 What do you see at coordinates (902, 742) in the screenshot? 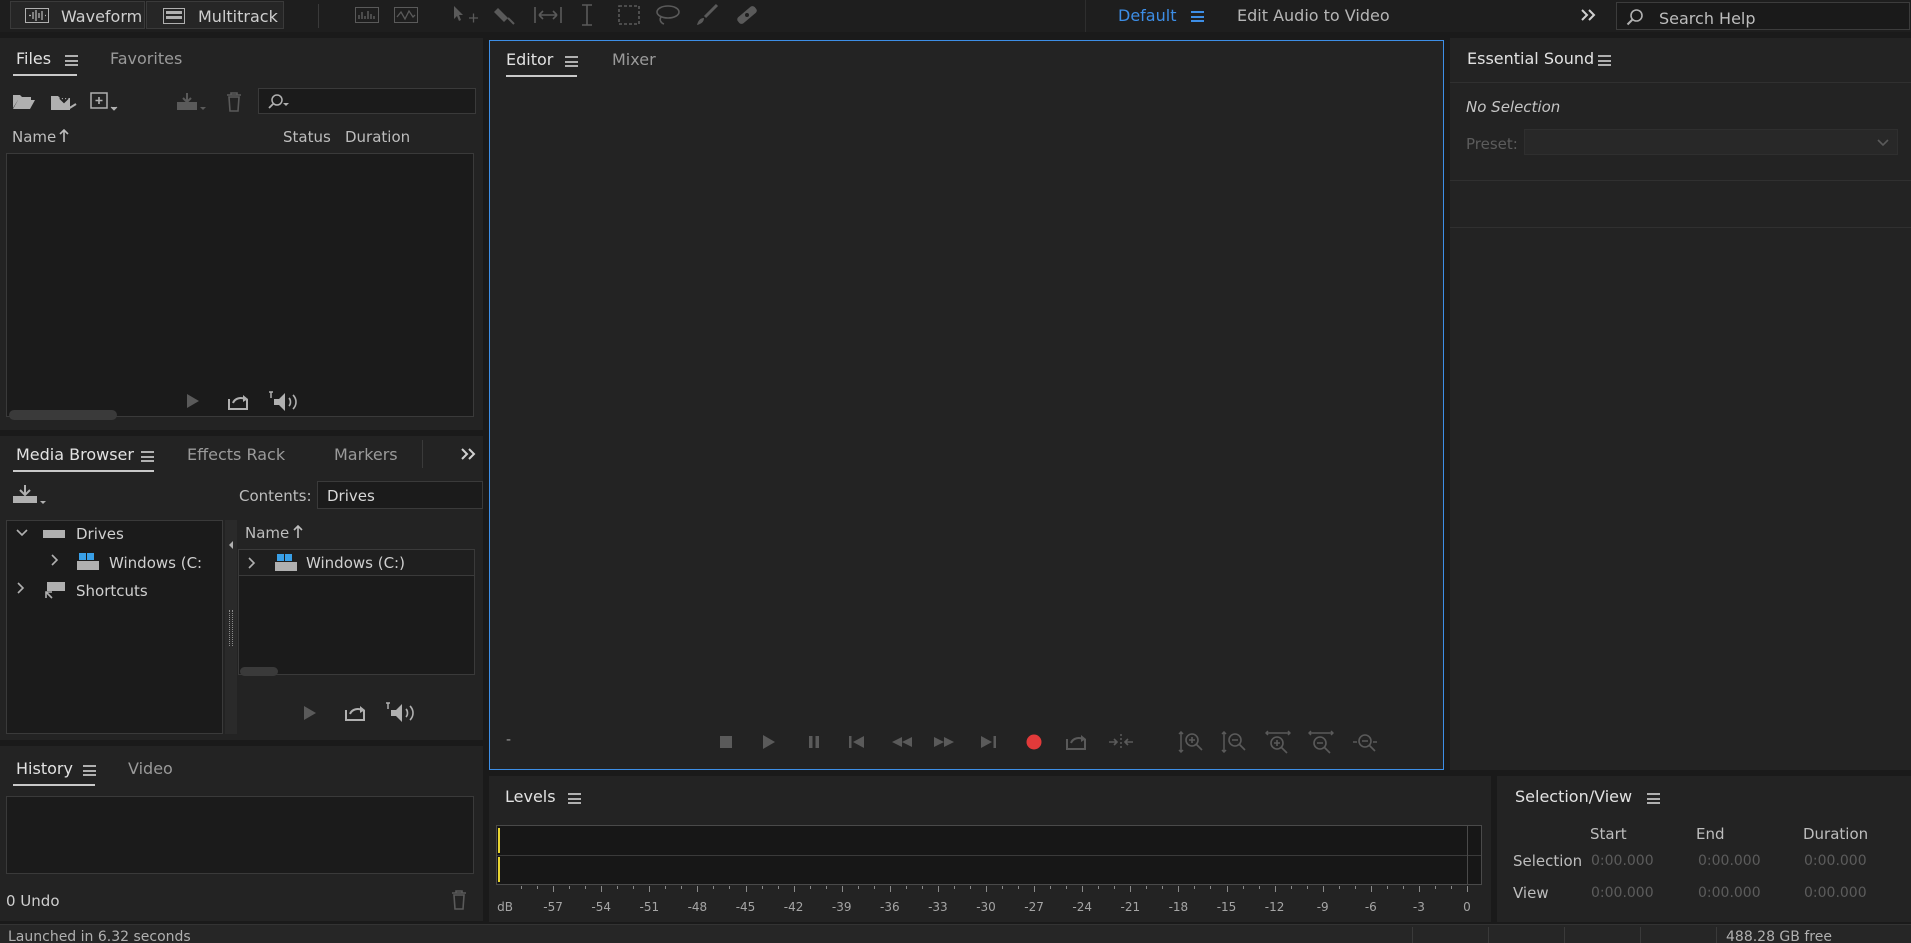
I see `rewind-icon` at bounding box center [902, 742].